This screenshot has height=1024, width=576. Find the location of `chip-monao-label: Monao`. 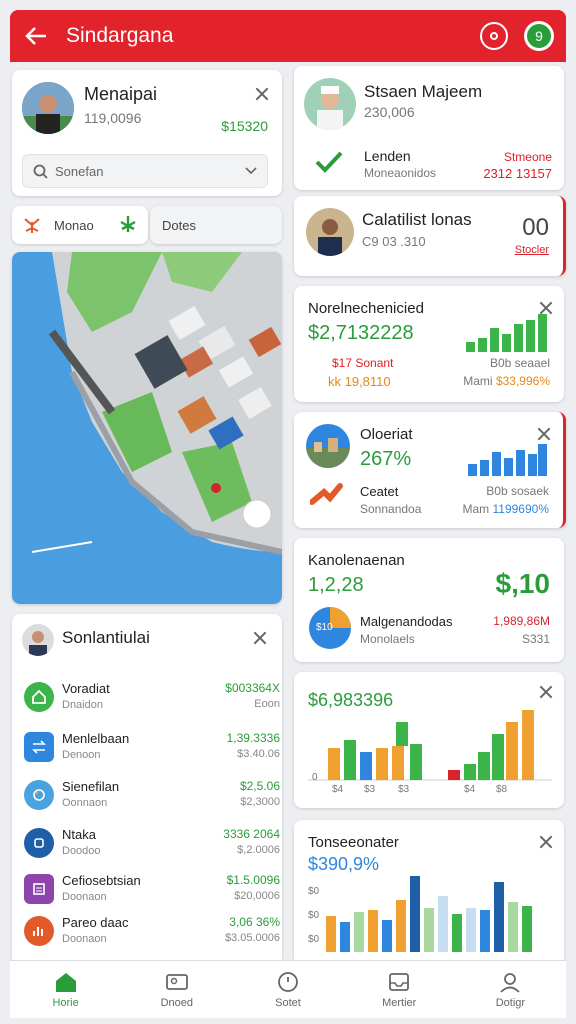

chip-monao-label: Monao is located at coordinates (74, 225).